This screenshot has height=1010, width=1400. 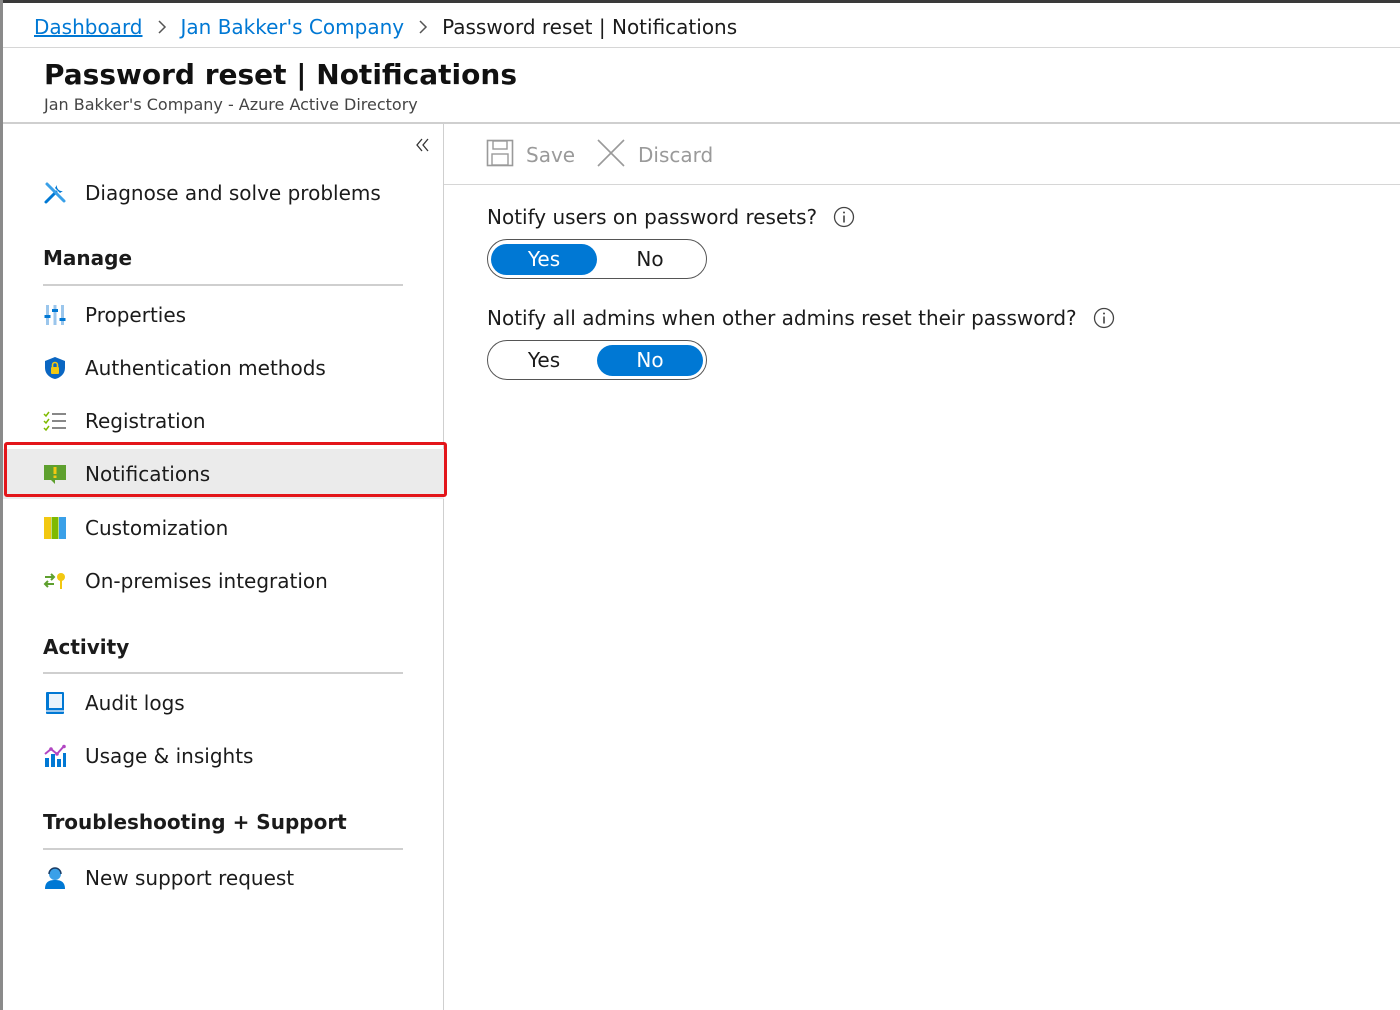 What do you see at coordinates (205, 368) in the screenshot?
I see `sidebar-item-label: Authentication methods` at bounding box center [205, 368].